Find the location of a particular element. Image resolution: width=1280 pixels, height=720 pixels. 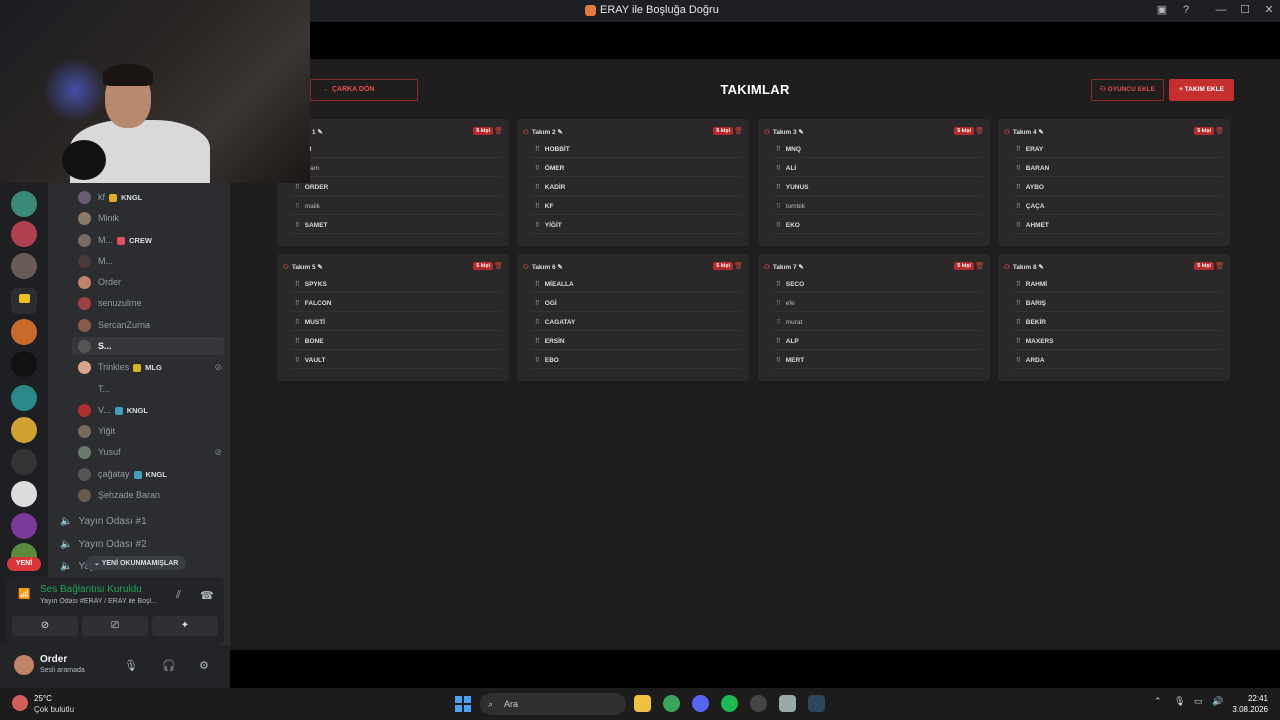

chevron-up-icon: ⌃ is located at coordinates (1158, 701).